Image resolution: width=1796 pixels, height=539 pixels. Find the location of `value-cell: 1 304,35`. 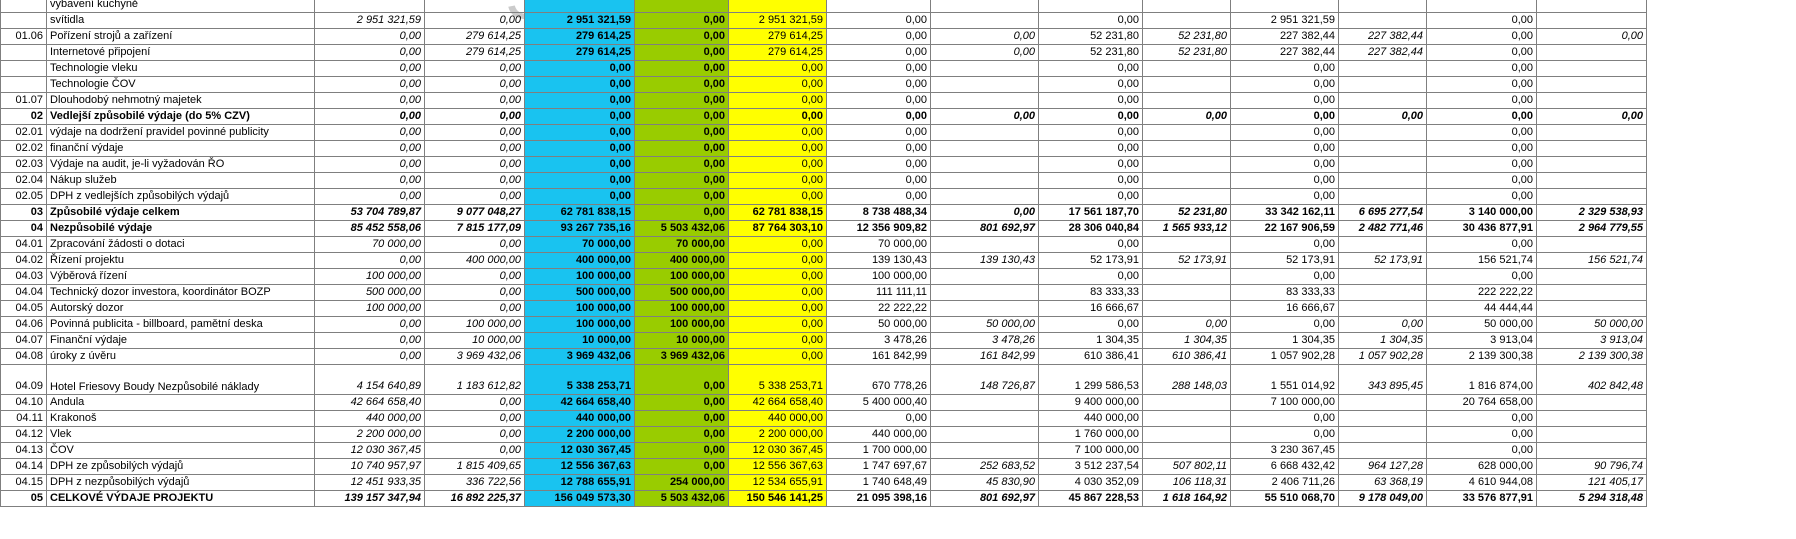

value-cell: 1 304,35 is located at coordinates (1186, 340).